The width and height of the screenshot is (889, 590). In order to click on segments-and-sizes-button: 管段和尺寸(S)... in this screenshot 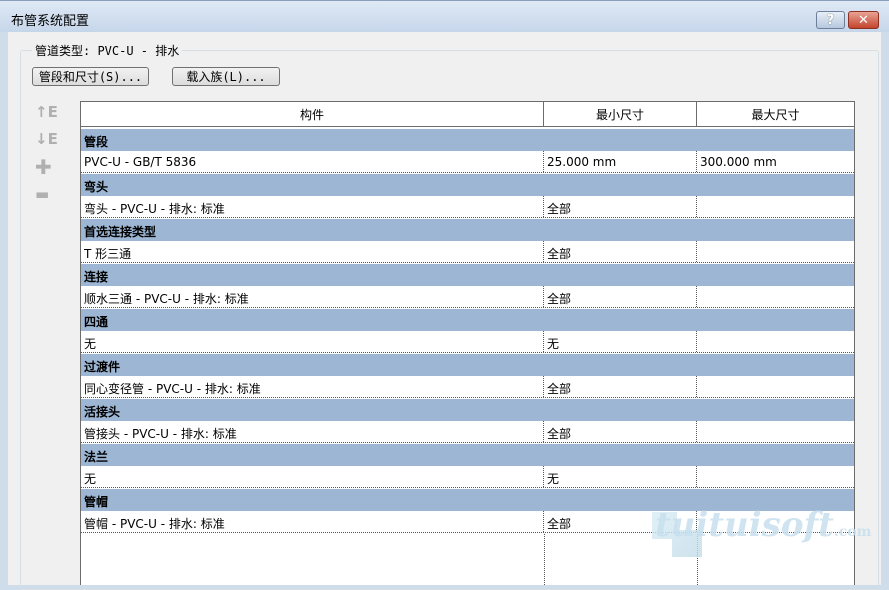, I will do `click(90, 76)`.